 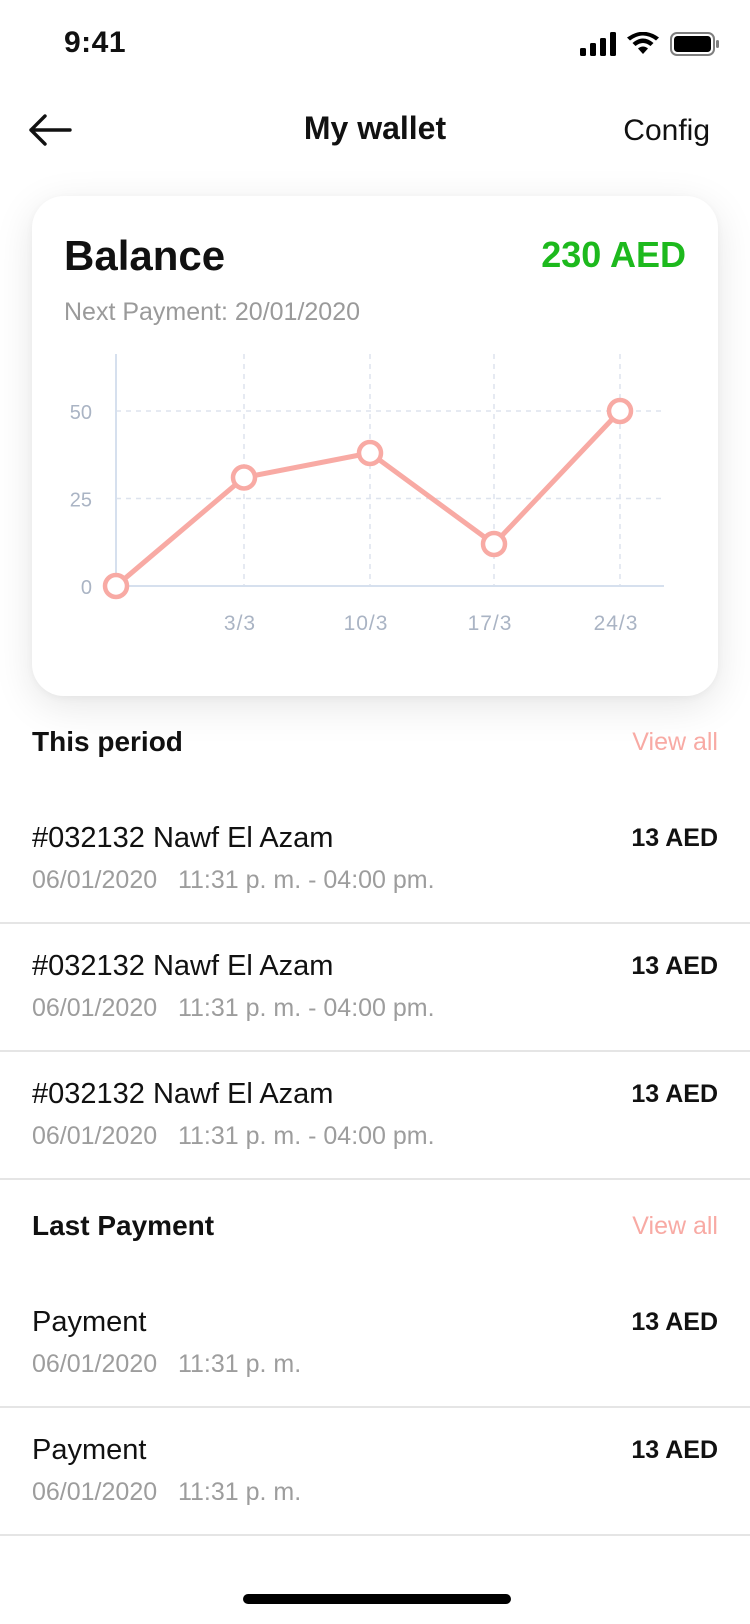 What do you see at coordinates (81, 413) in the screenshot?
I see `chart-y-tick-label: 50` at bounding box center [81, 413].